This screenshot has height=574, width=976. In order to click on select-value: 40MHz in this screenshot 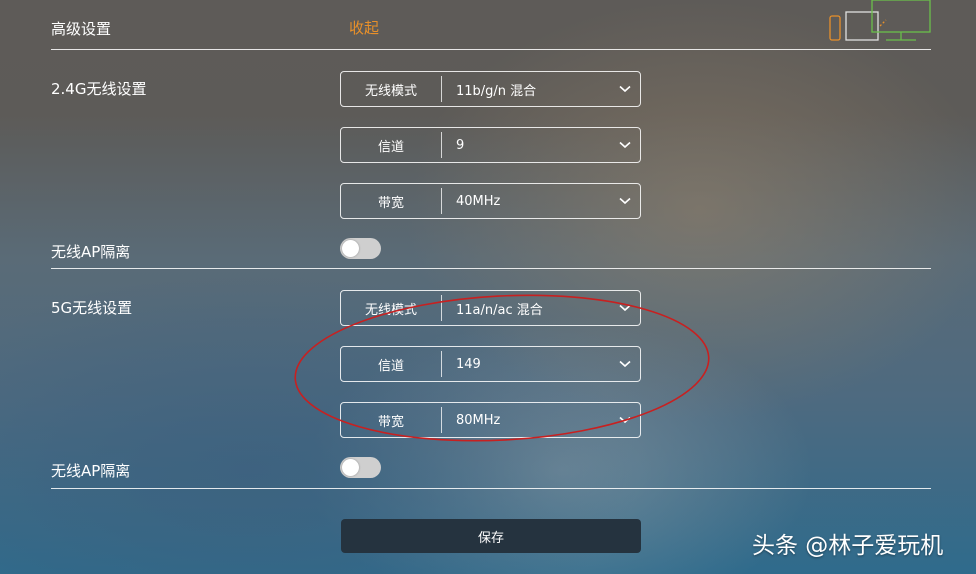, I will do `click(478, 201)`.